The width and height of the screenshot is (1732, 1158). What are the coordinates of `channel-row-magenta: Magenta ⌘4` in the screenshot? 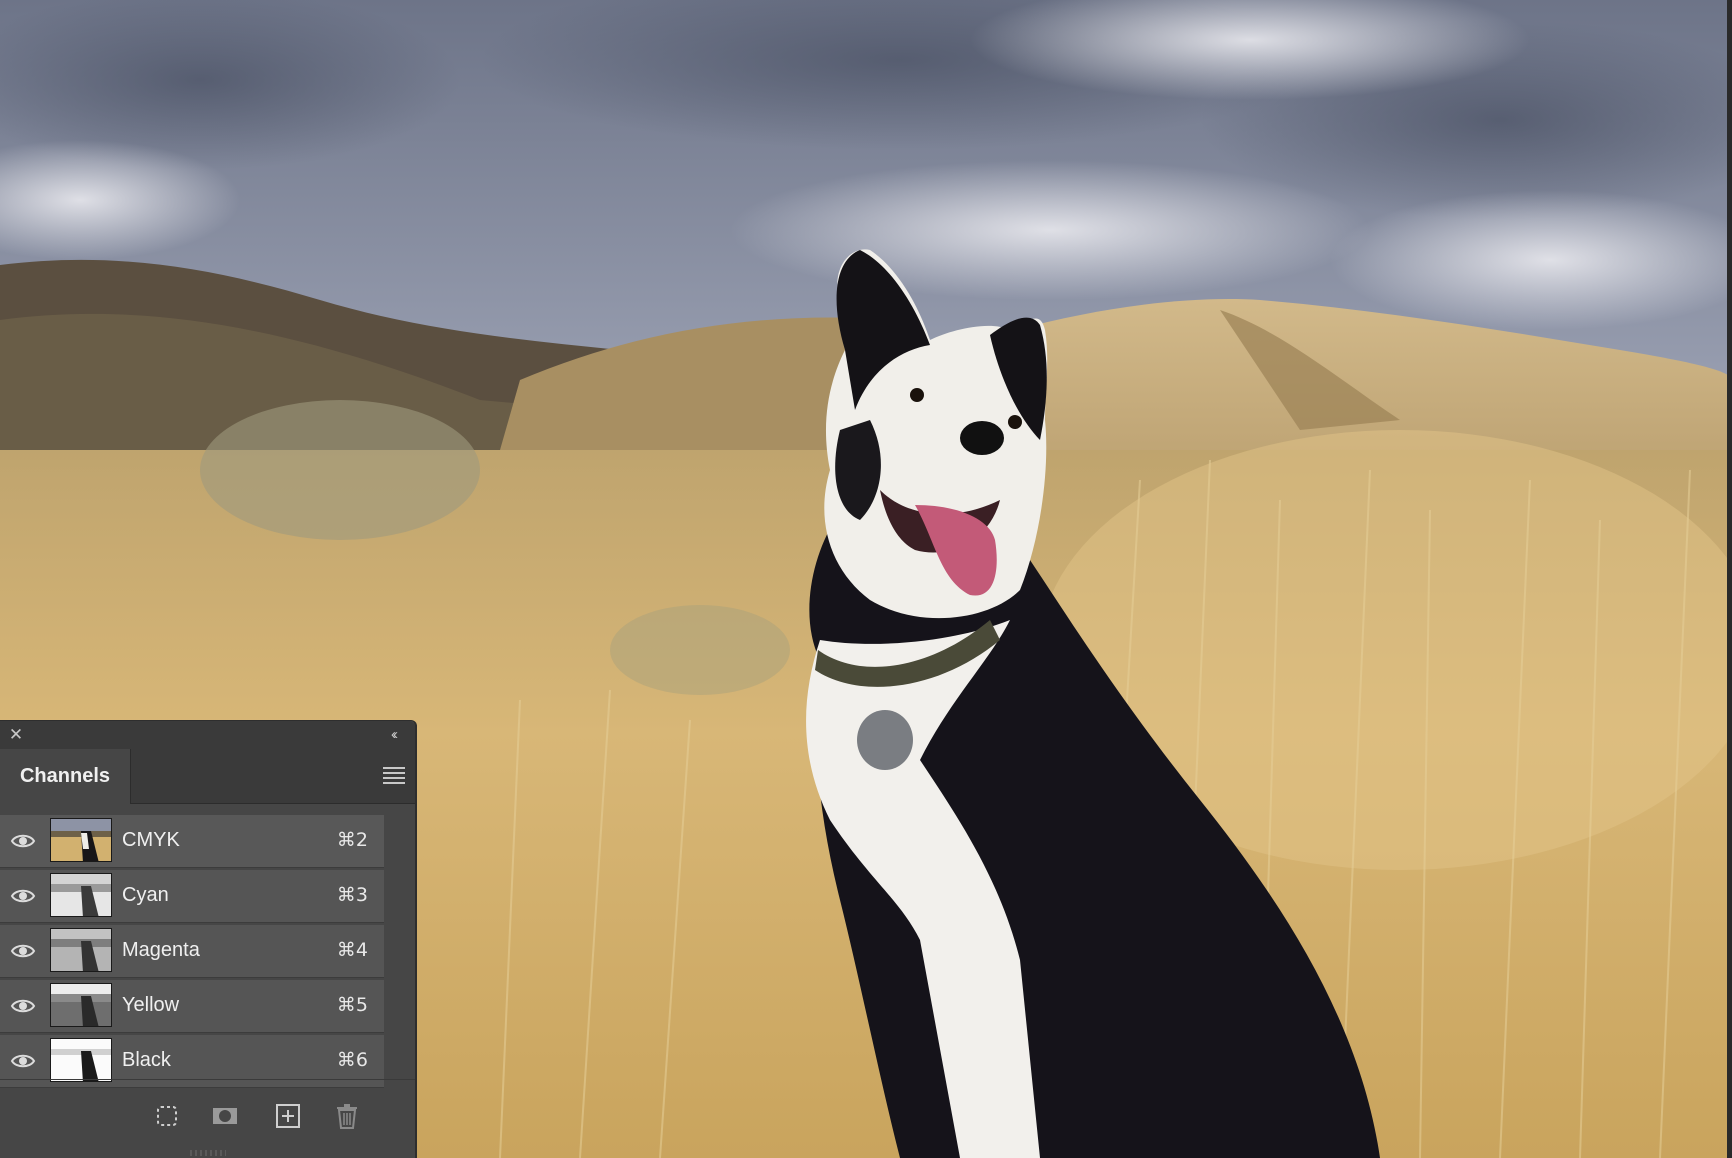 It's located at (192, 951).